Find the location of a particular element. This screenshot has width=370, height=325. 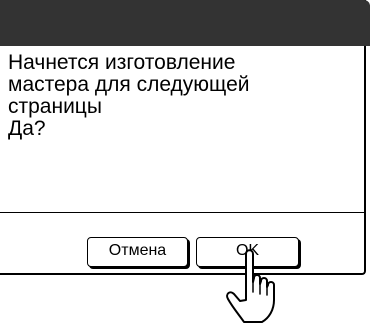

dialog-title-bar is located at coordinates (185, 23).